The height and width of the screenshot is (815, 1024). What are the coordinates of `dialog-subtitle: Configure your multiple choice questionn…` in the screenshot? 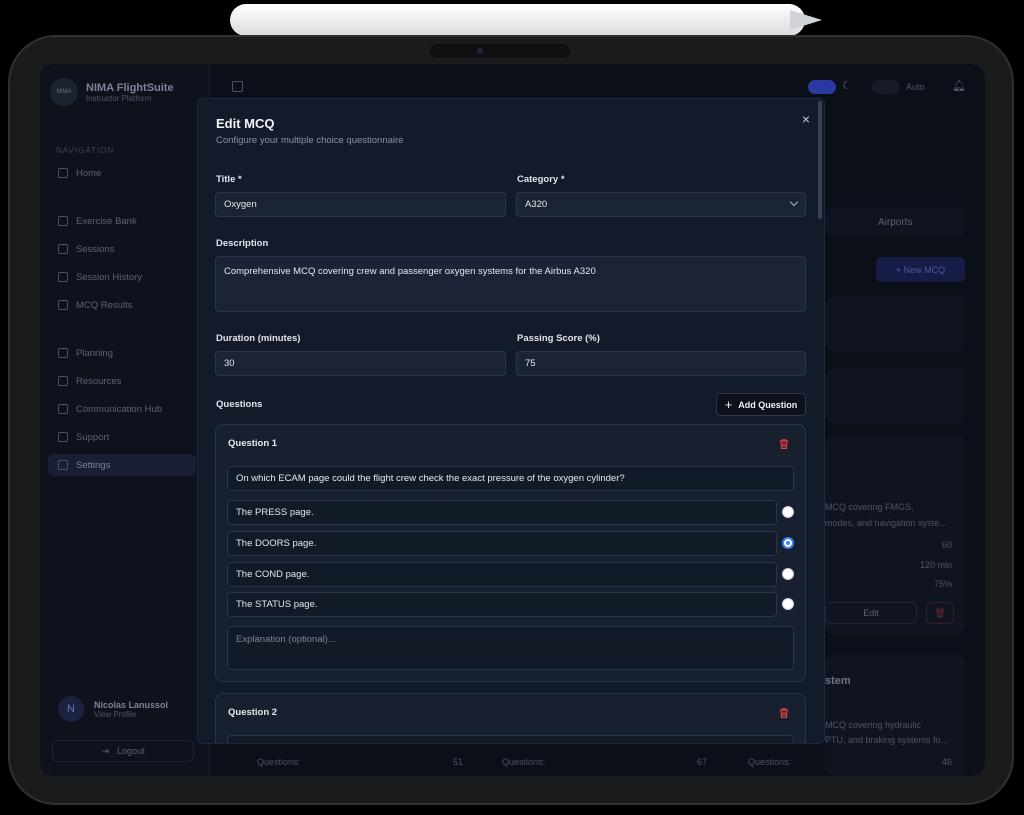 It's located at (310, 140).